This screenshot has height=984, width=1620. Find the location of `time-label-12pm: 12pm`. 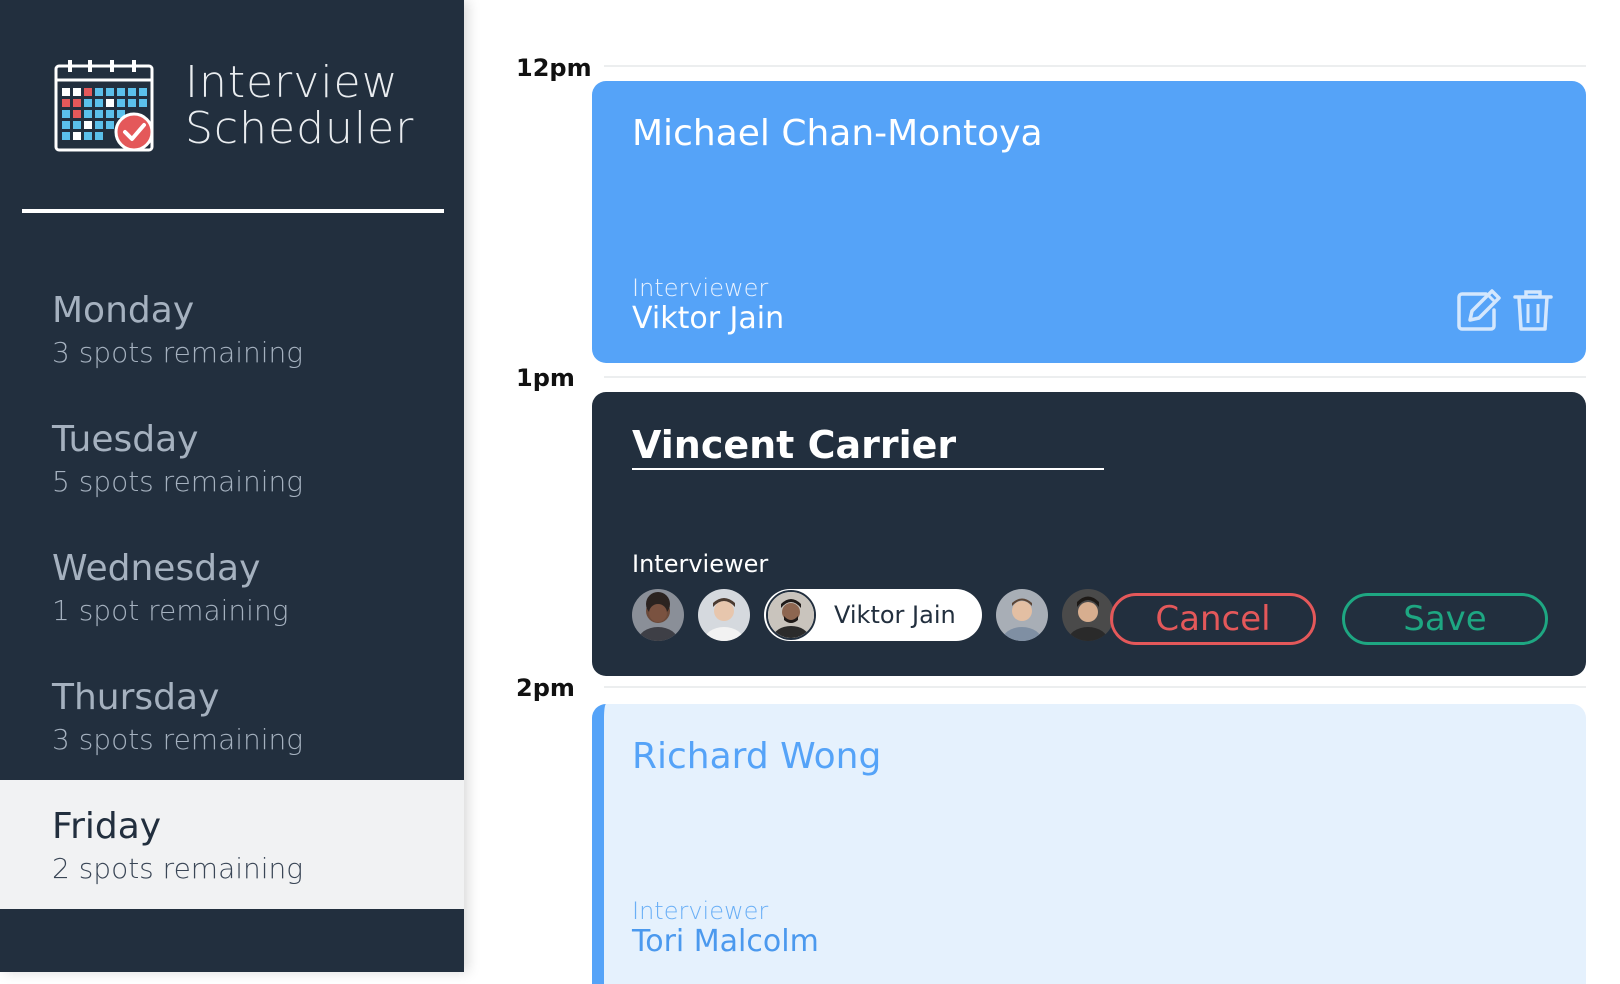

time-label-12pm: 12pm is located at coordinates (554, 68).